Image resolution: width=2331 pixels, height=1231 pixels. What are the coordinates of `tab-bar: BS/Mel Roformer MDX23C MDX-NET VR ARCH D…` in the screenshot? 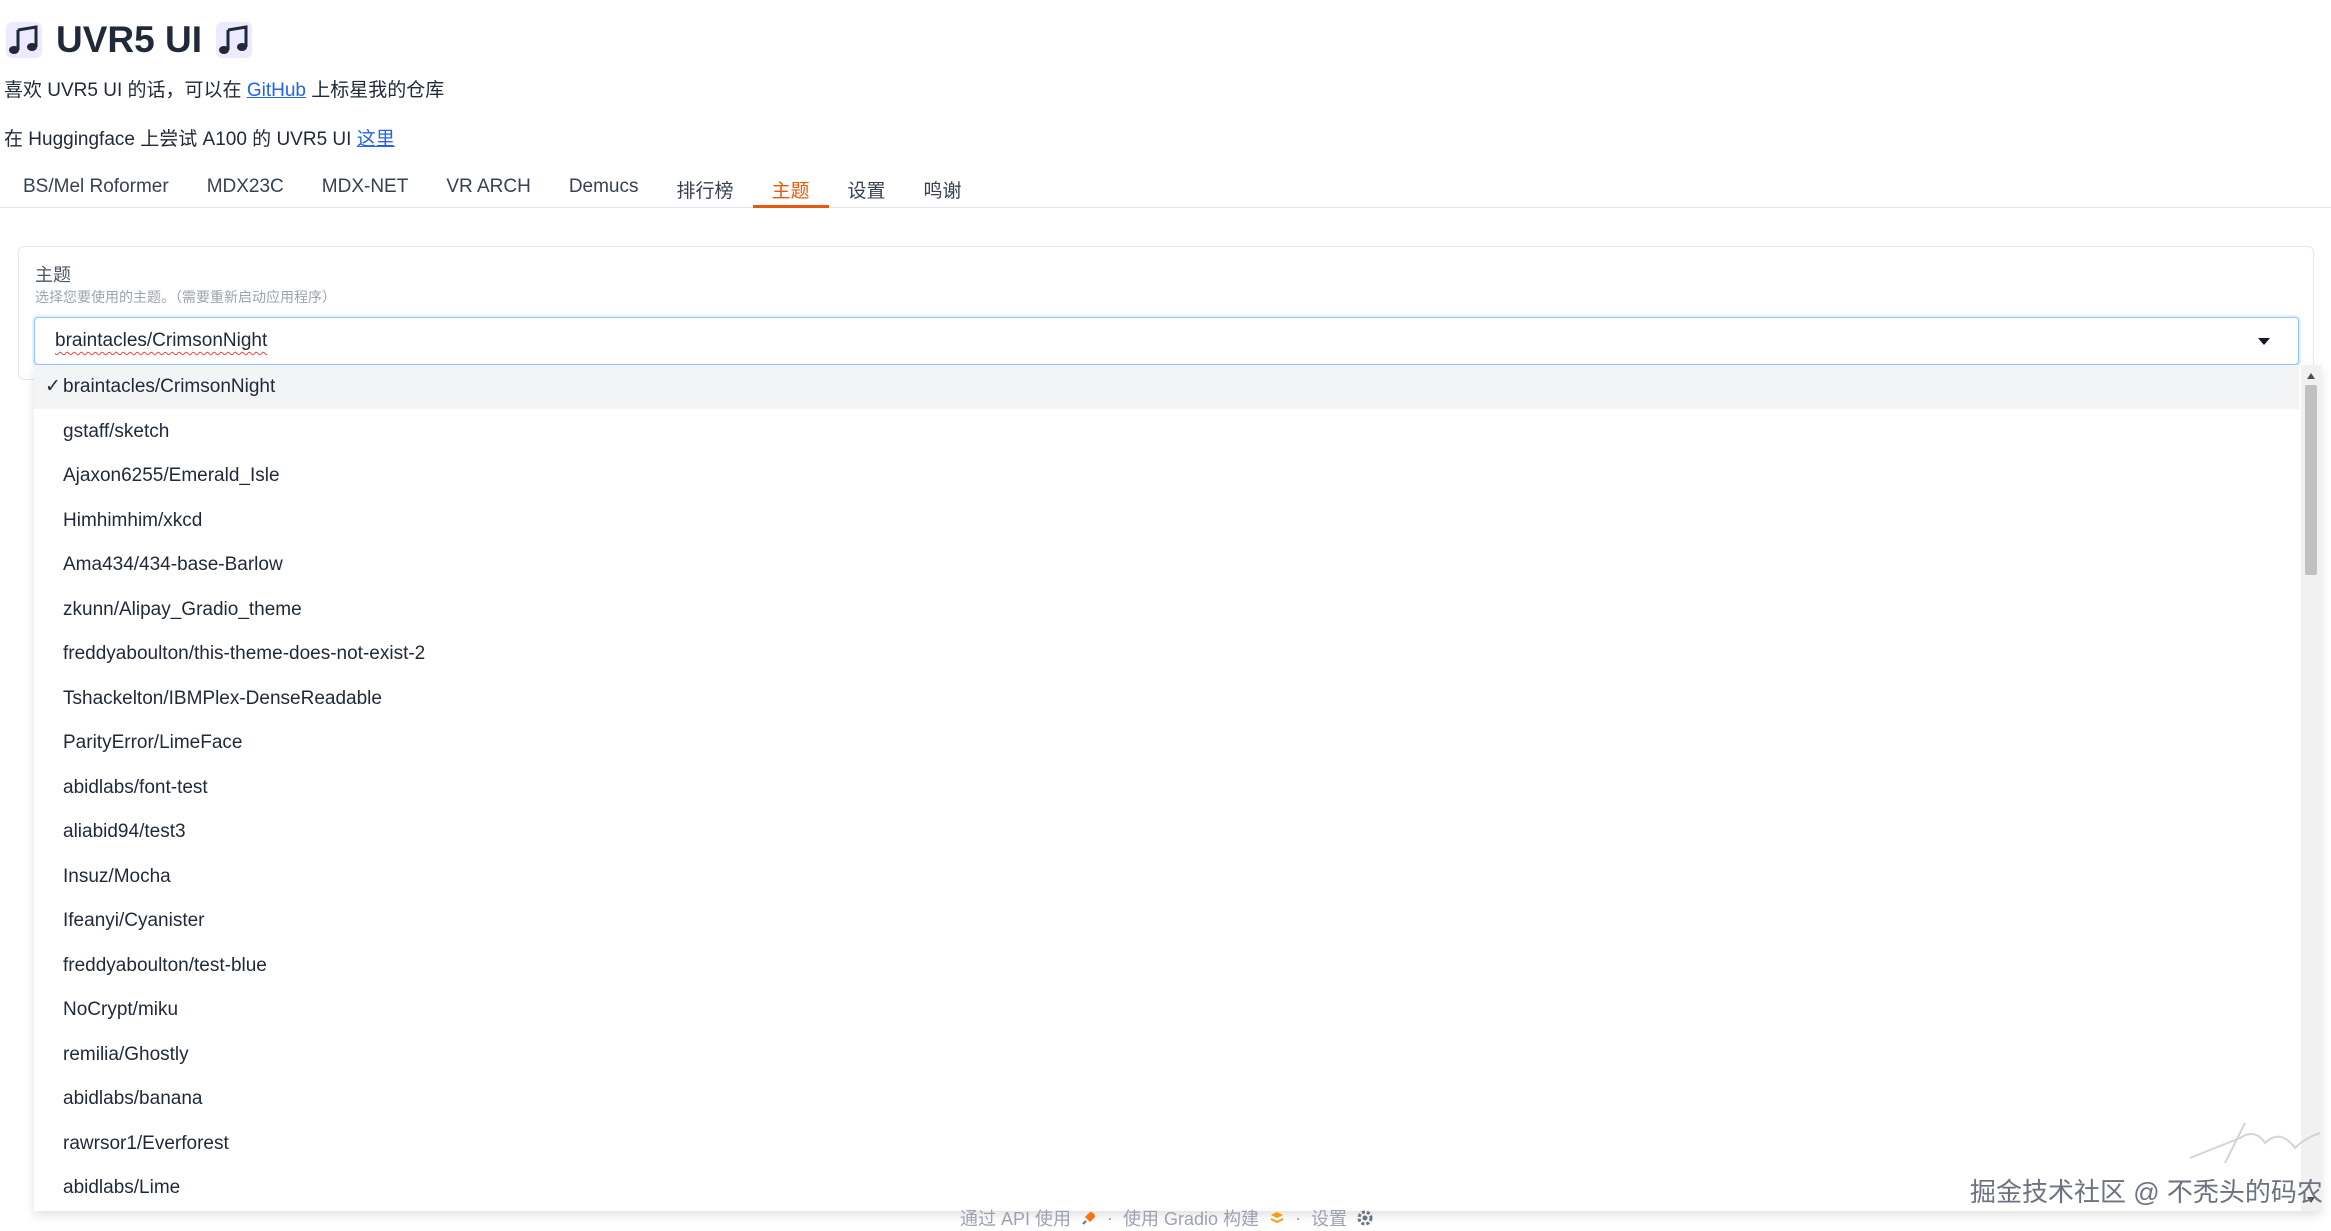 It's located at (1165, 188).